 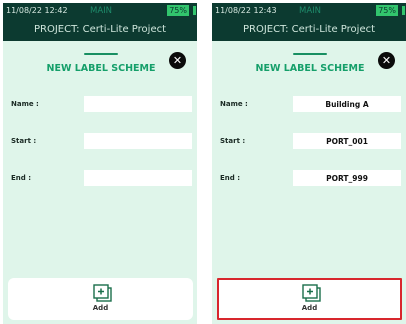 I want to click on status-time: 11/08/22 12:42, so click(x=37, y=10).